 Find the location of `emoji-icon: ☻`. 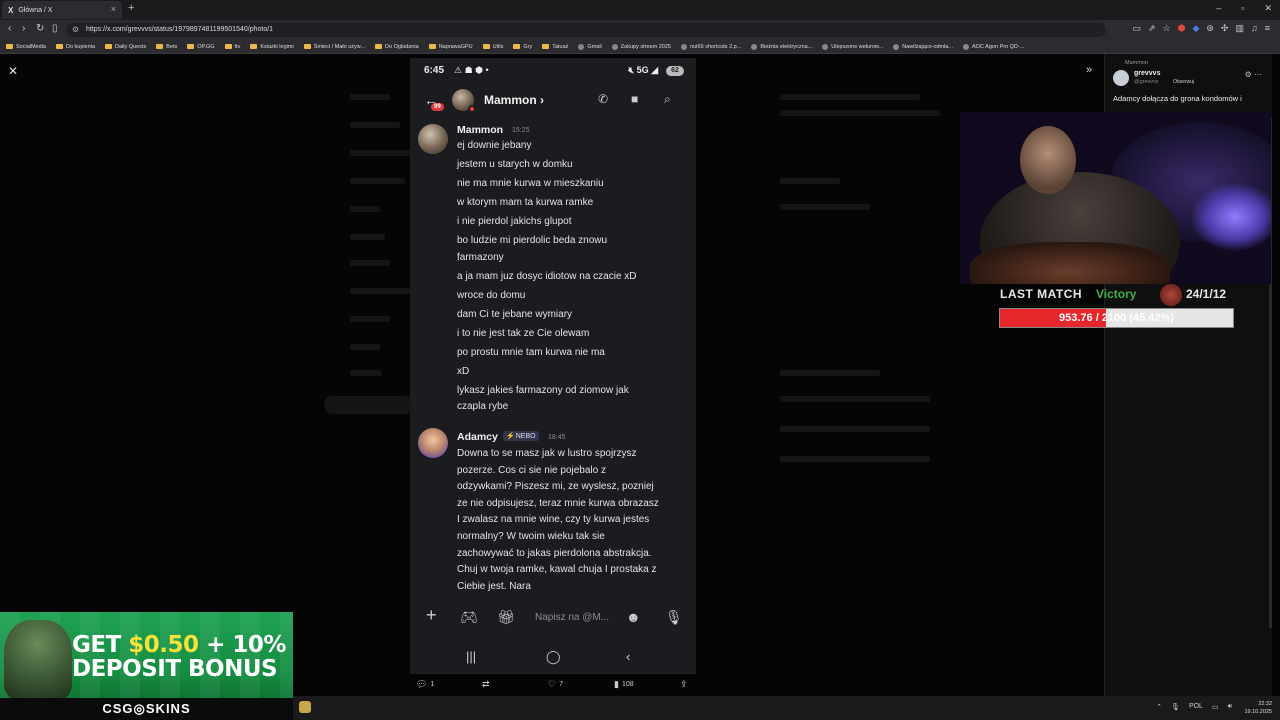

emoji-icon: ☻ is located at coordinates (633, 617).